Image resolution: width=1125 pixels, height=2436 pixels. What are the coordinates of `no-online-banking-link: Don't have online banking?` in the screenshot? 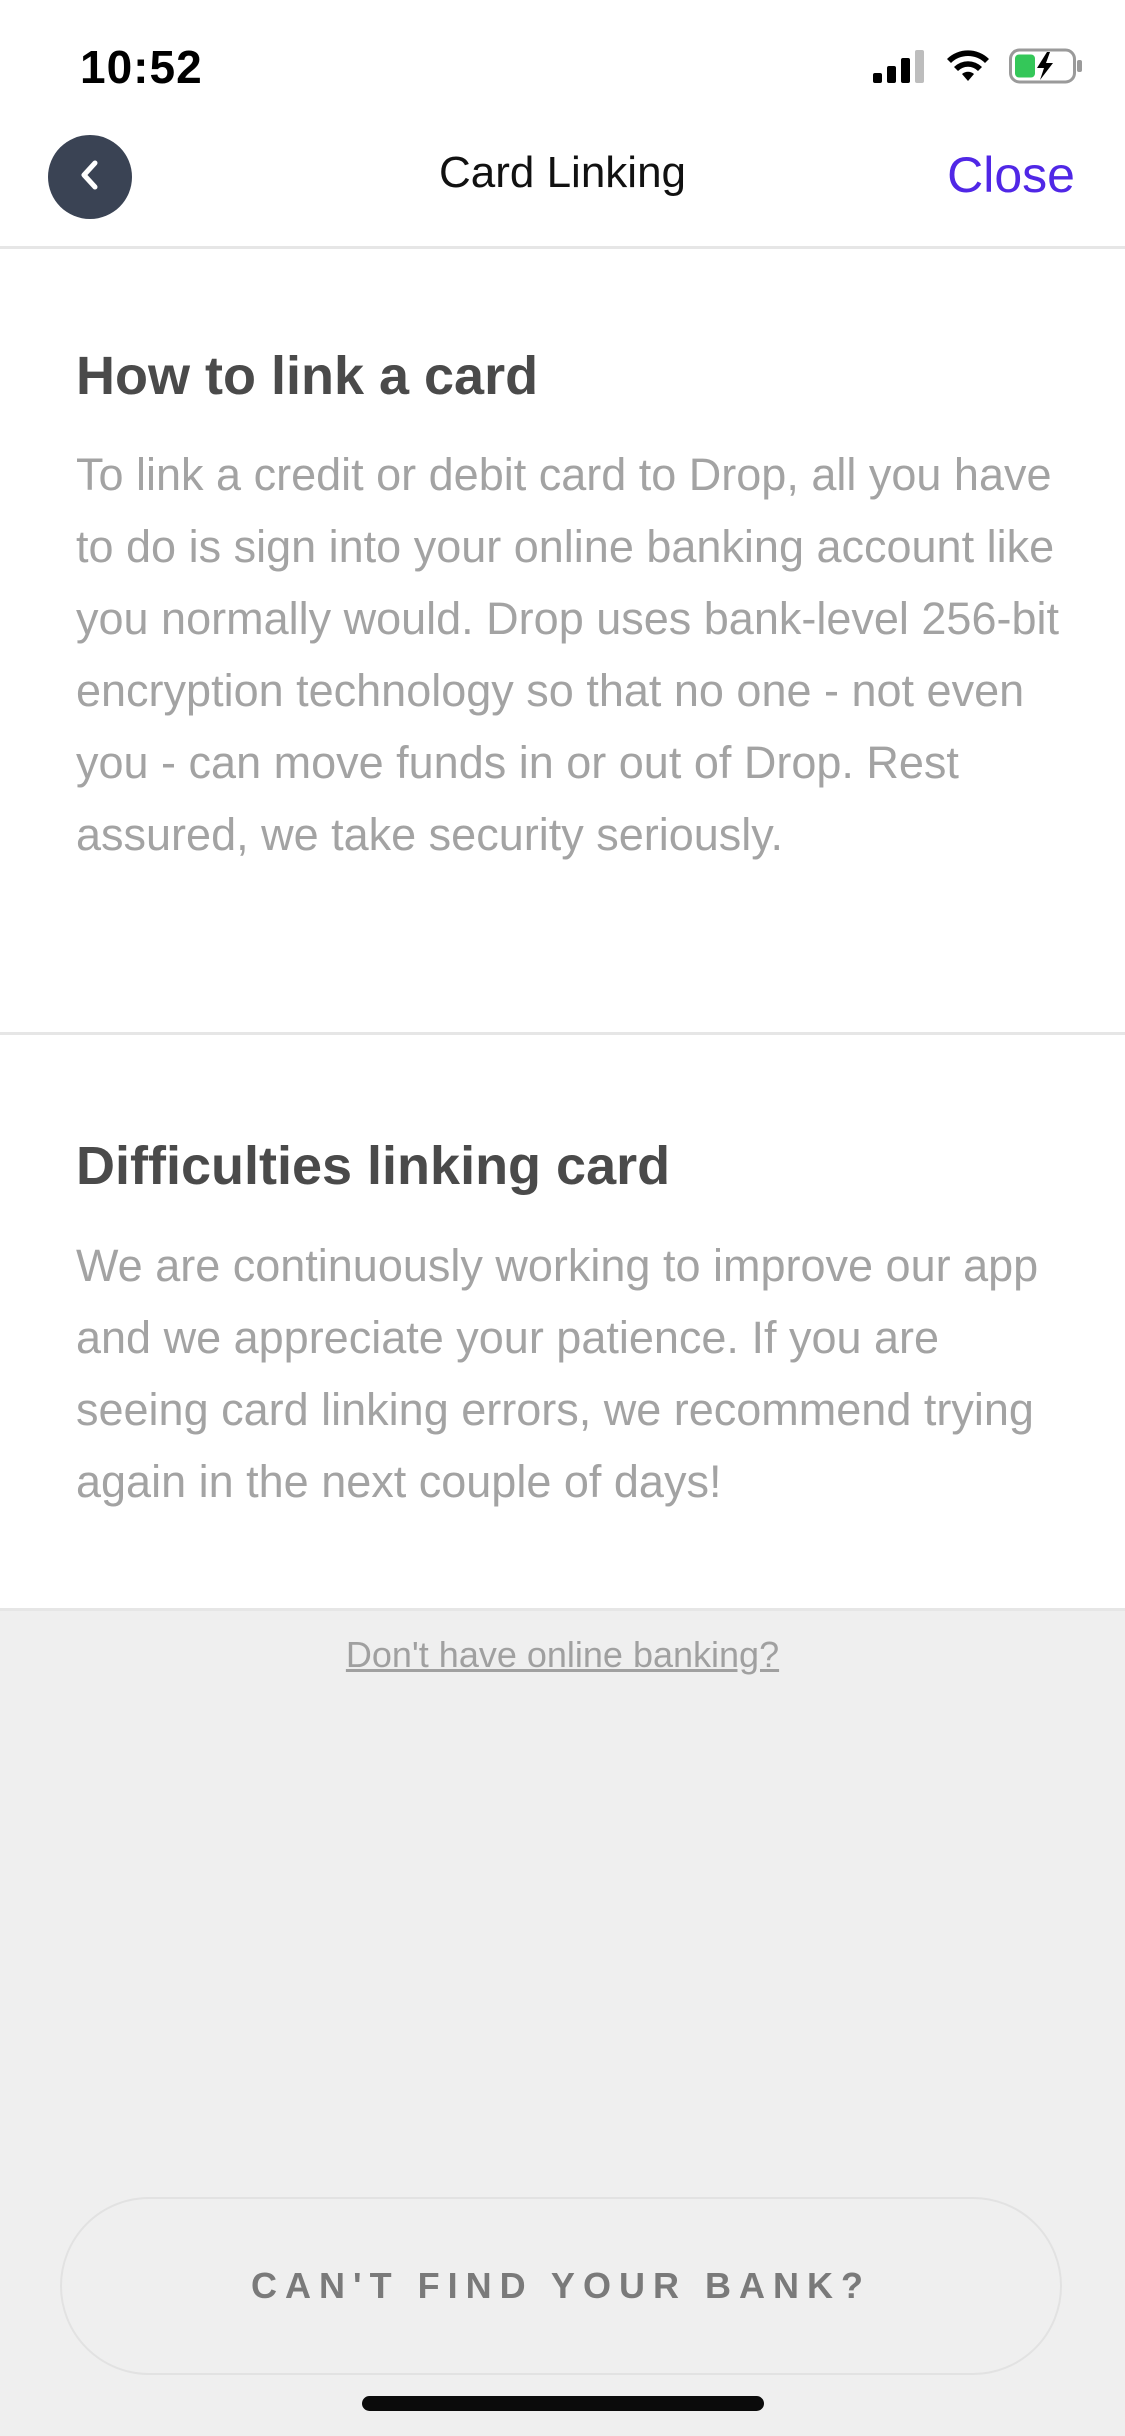 It's located at (562, 1655).